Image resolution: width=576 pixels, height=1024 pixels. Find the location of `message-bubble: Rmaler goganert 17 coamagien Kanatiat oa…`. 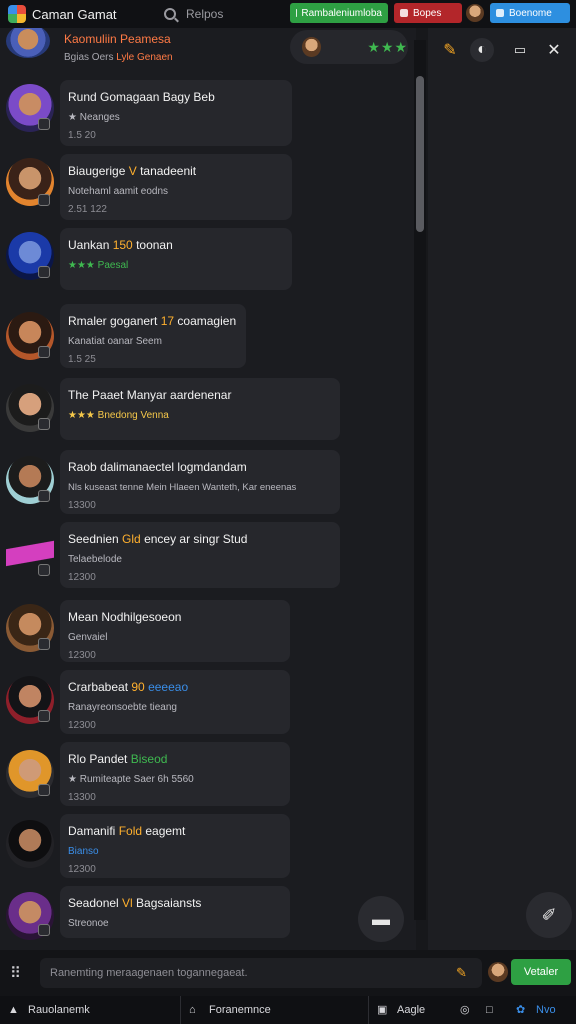

message-bubble: Rmaler goganert 17 coamagien Kanatiat oa… is located at coordinates (153, 336).